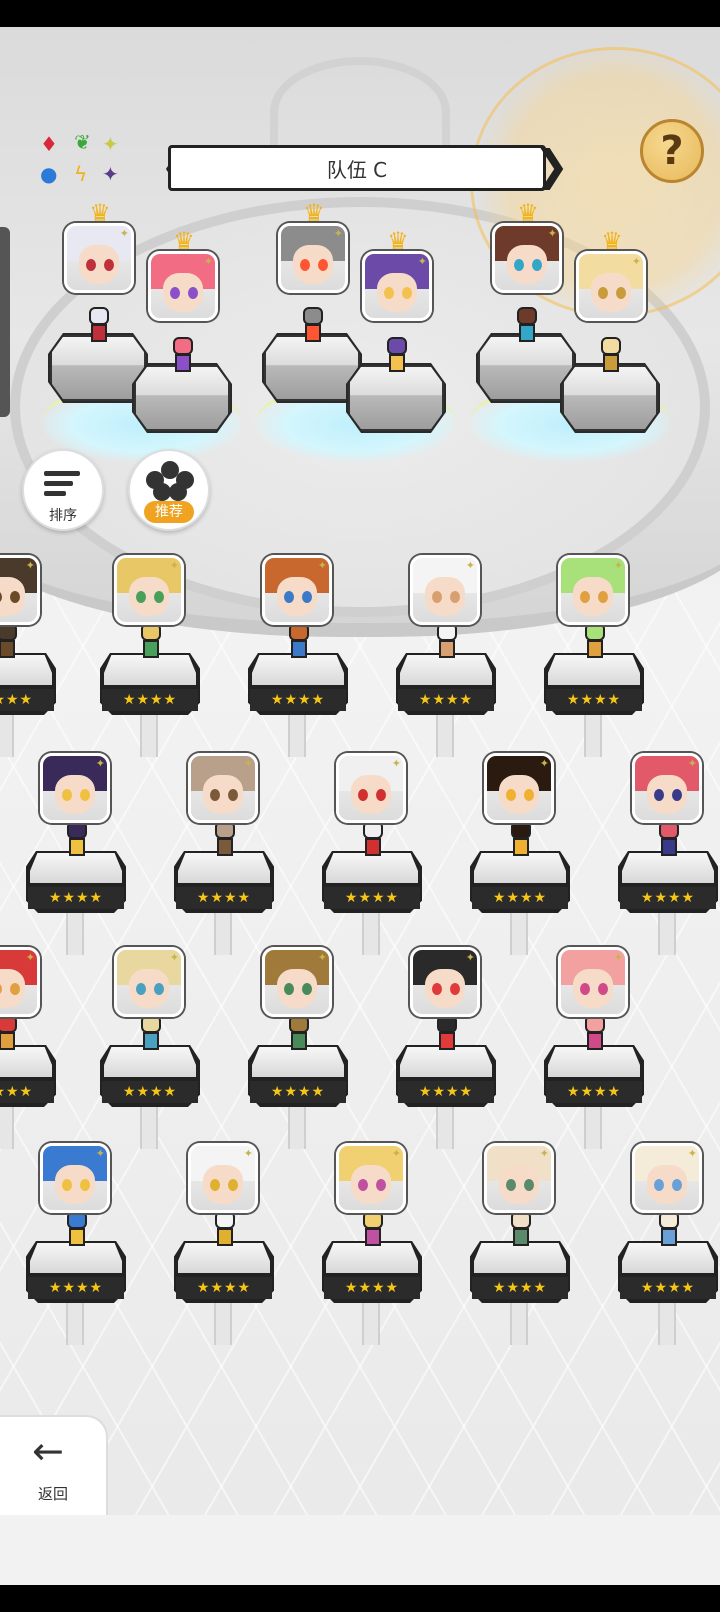 The image size is (720, 1612). Describe the element at coordinates (551, 168) in the screenshot. I see `next-team-arrow: ❯` at that location.